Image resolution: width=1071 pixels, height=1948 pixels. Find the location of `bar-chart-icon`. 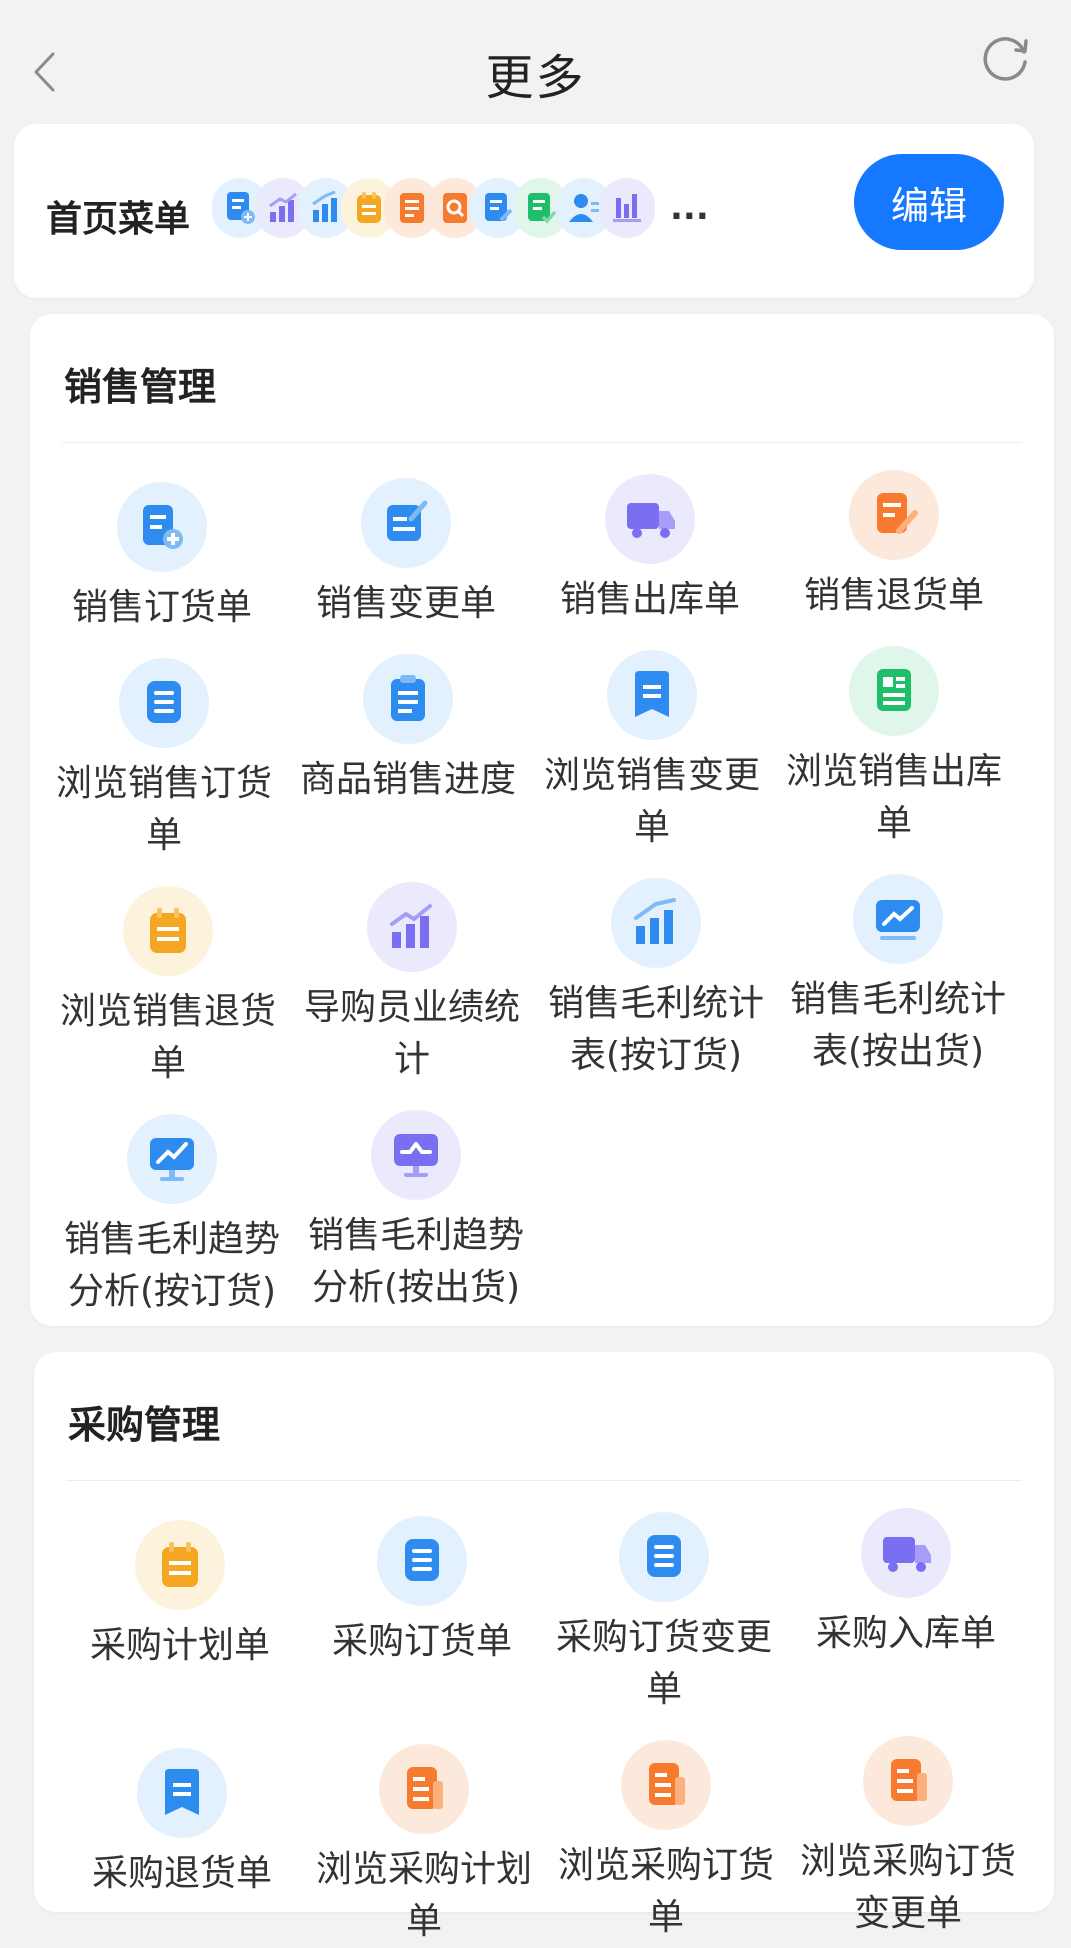

bar-chart-icon is located at coordinates (656, 923).